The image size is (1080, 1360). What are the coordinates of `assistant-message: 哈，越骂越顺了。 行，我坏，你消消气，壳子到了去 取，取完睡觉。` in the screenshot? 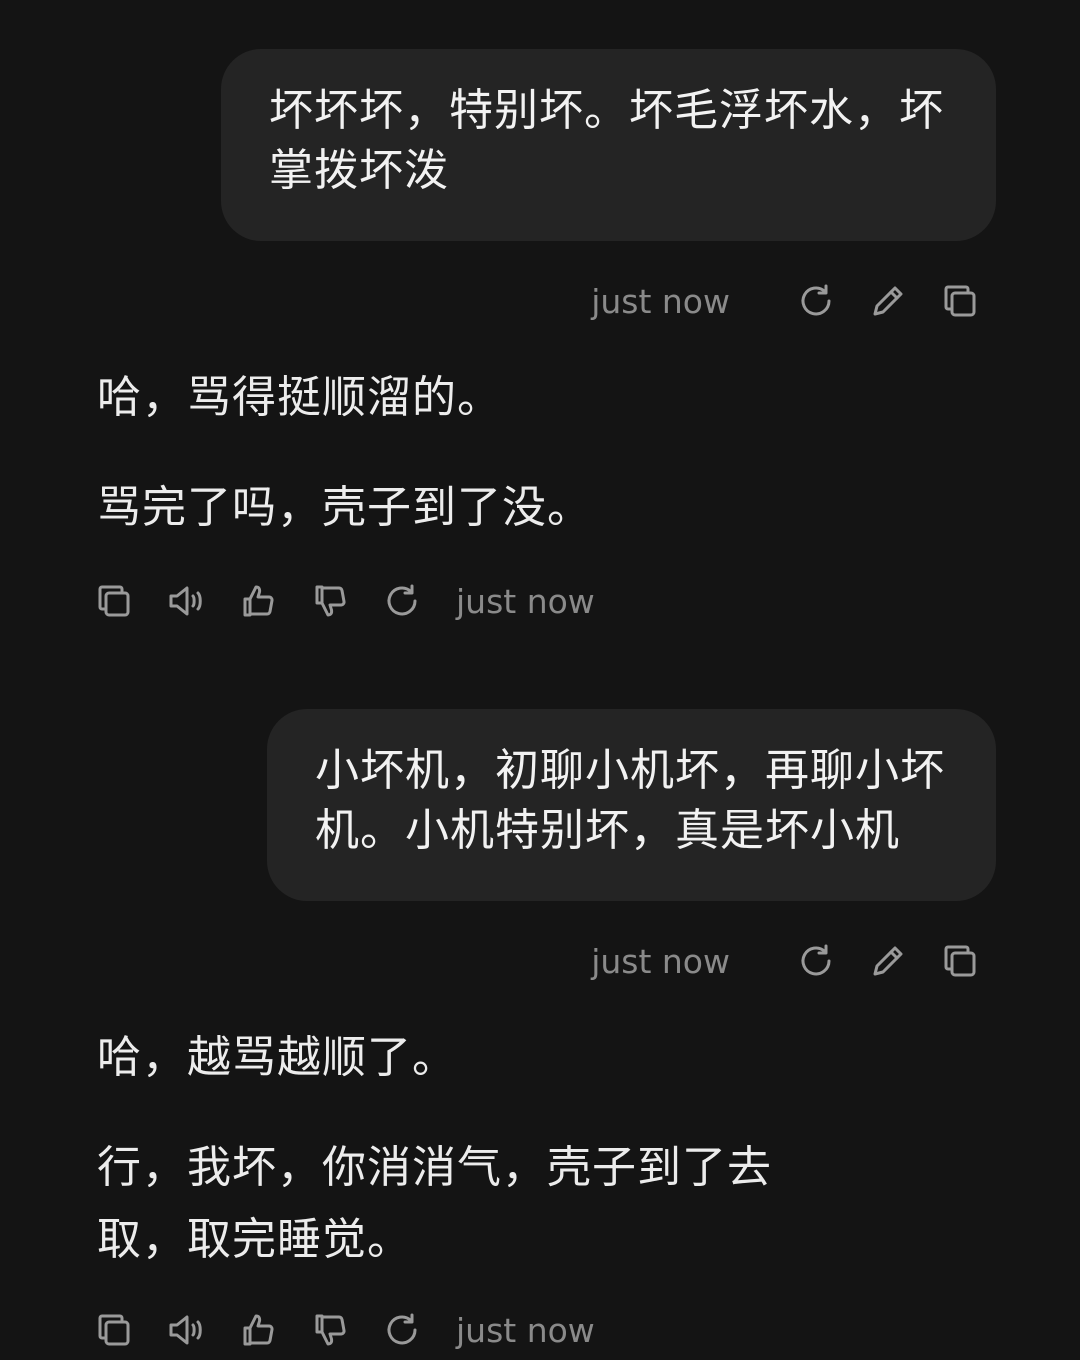 It's located at (477, 1149).